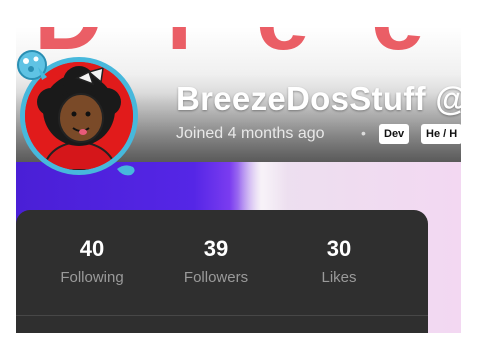 This screenshot has width=480, height=360. I want to click on stat-likes: 30 Likes, so click(339, 261).